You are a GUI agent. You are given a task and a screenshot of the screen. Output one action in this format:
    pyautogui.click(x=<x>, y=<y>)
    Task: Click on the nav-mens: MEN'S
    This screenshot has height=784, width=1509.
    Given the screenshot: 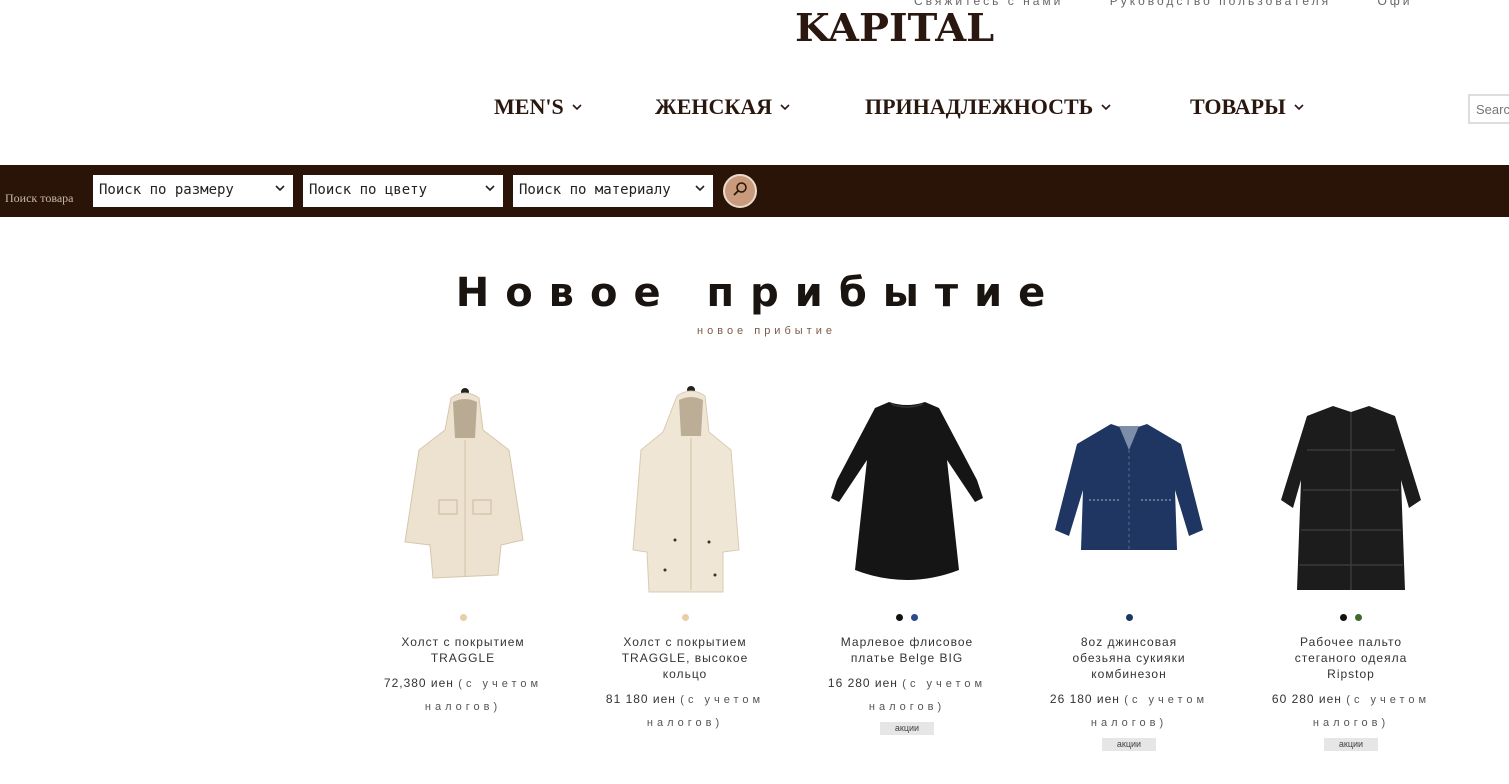 What is the action you would take?
    pyautogui.click(x=574, y=107)
    